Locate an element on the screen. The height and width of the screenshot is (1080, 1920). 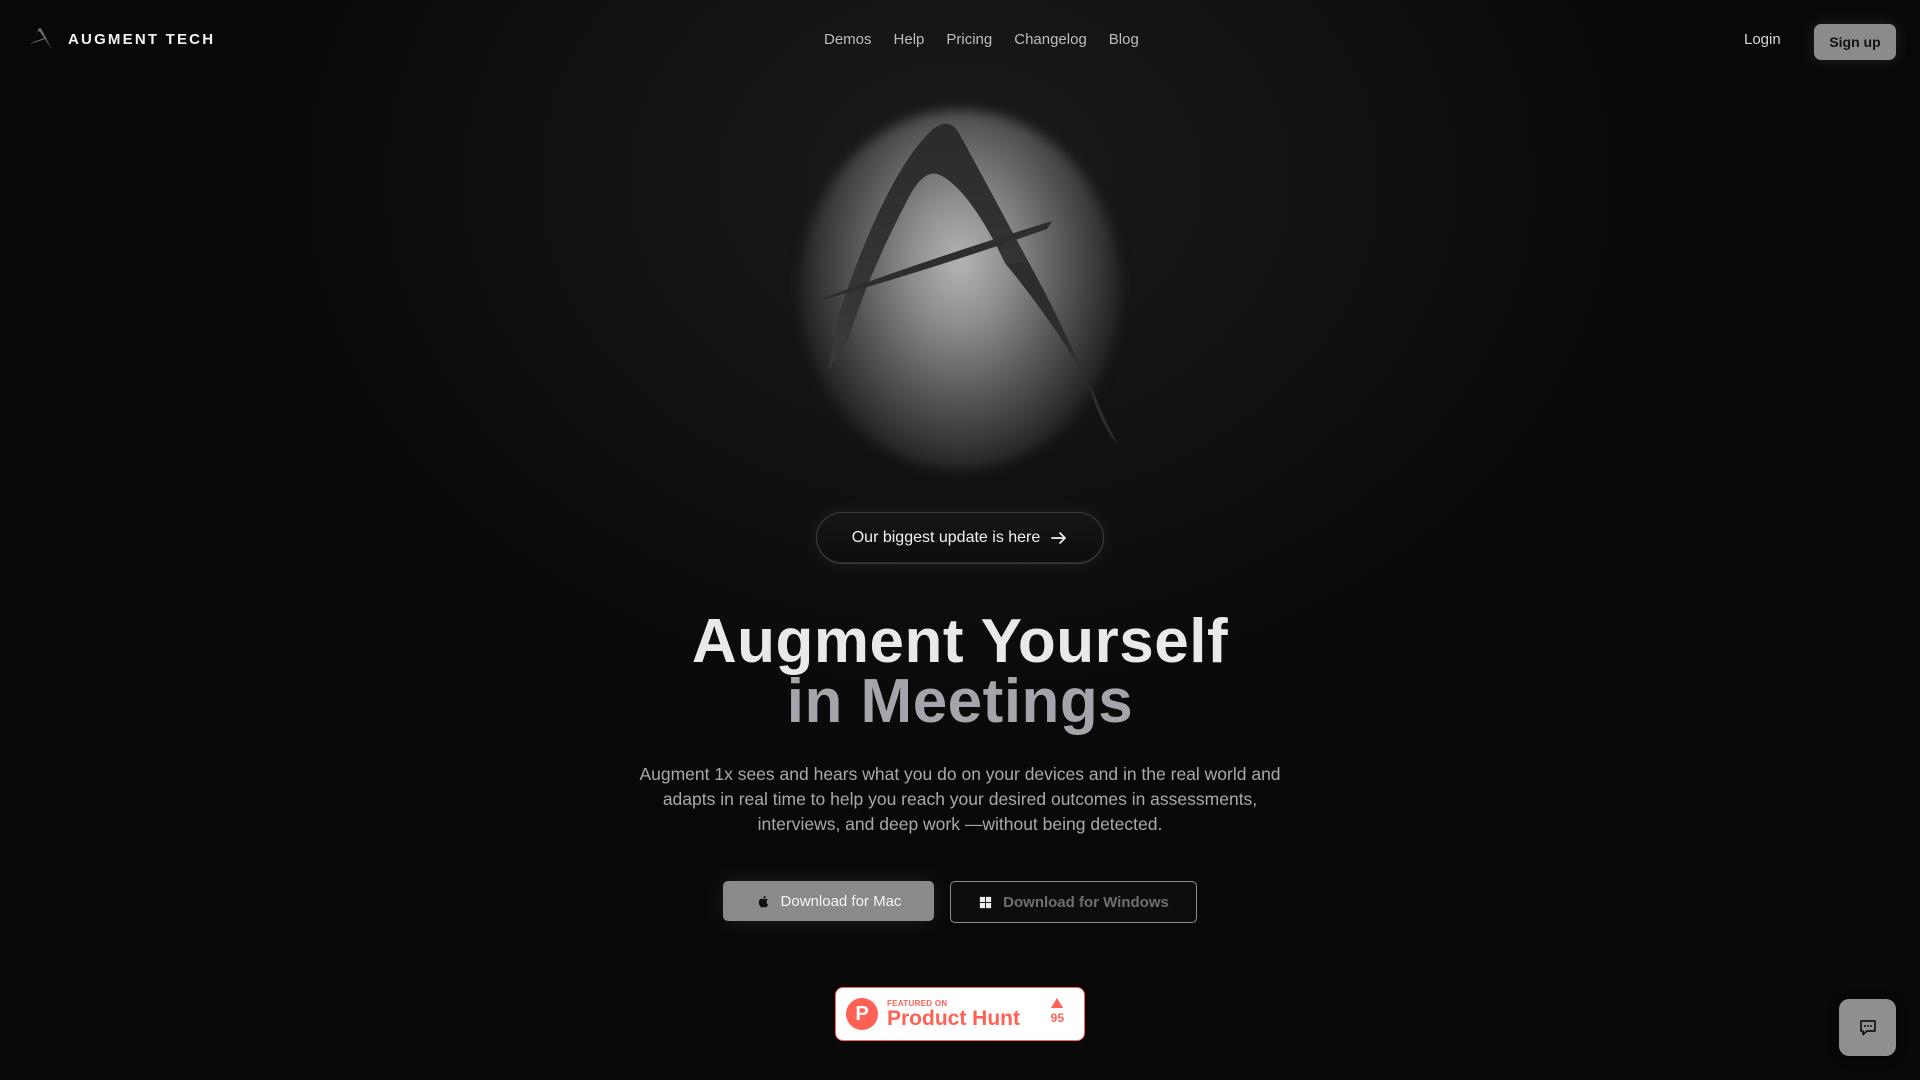
product-hunt-name: Product Hunt is located at coordinates (953, 1018).